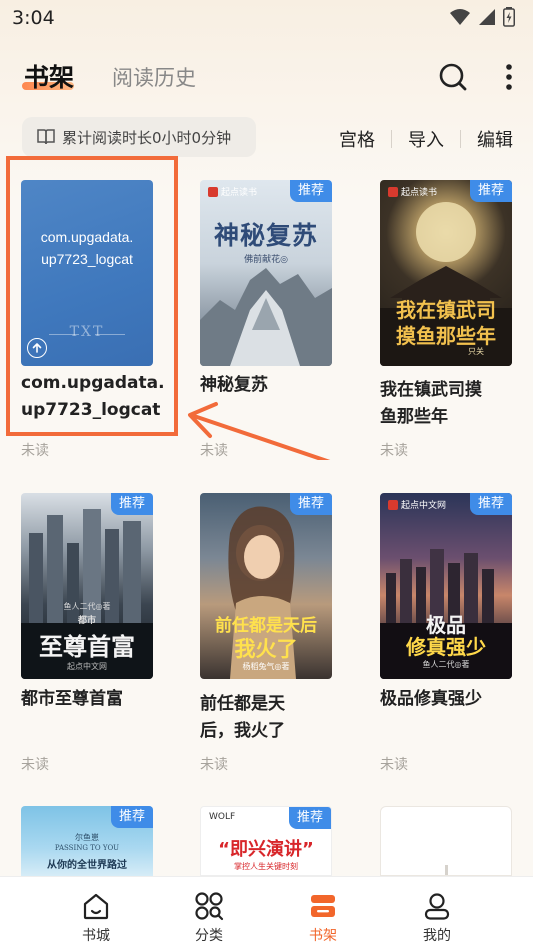  I want to click on book-cover: 推荐 鱼人二代◎著 都市 至尊首富 起点中文网, so click(87, 586).